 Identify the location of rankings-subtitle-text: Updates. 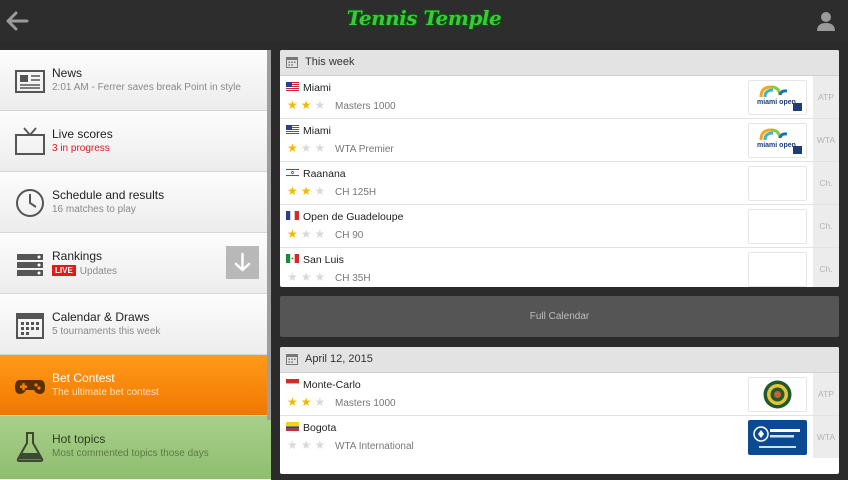
(98, 271).